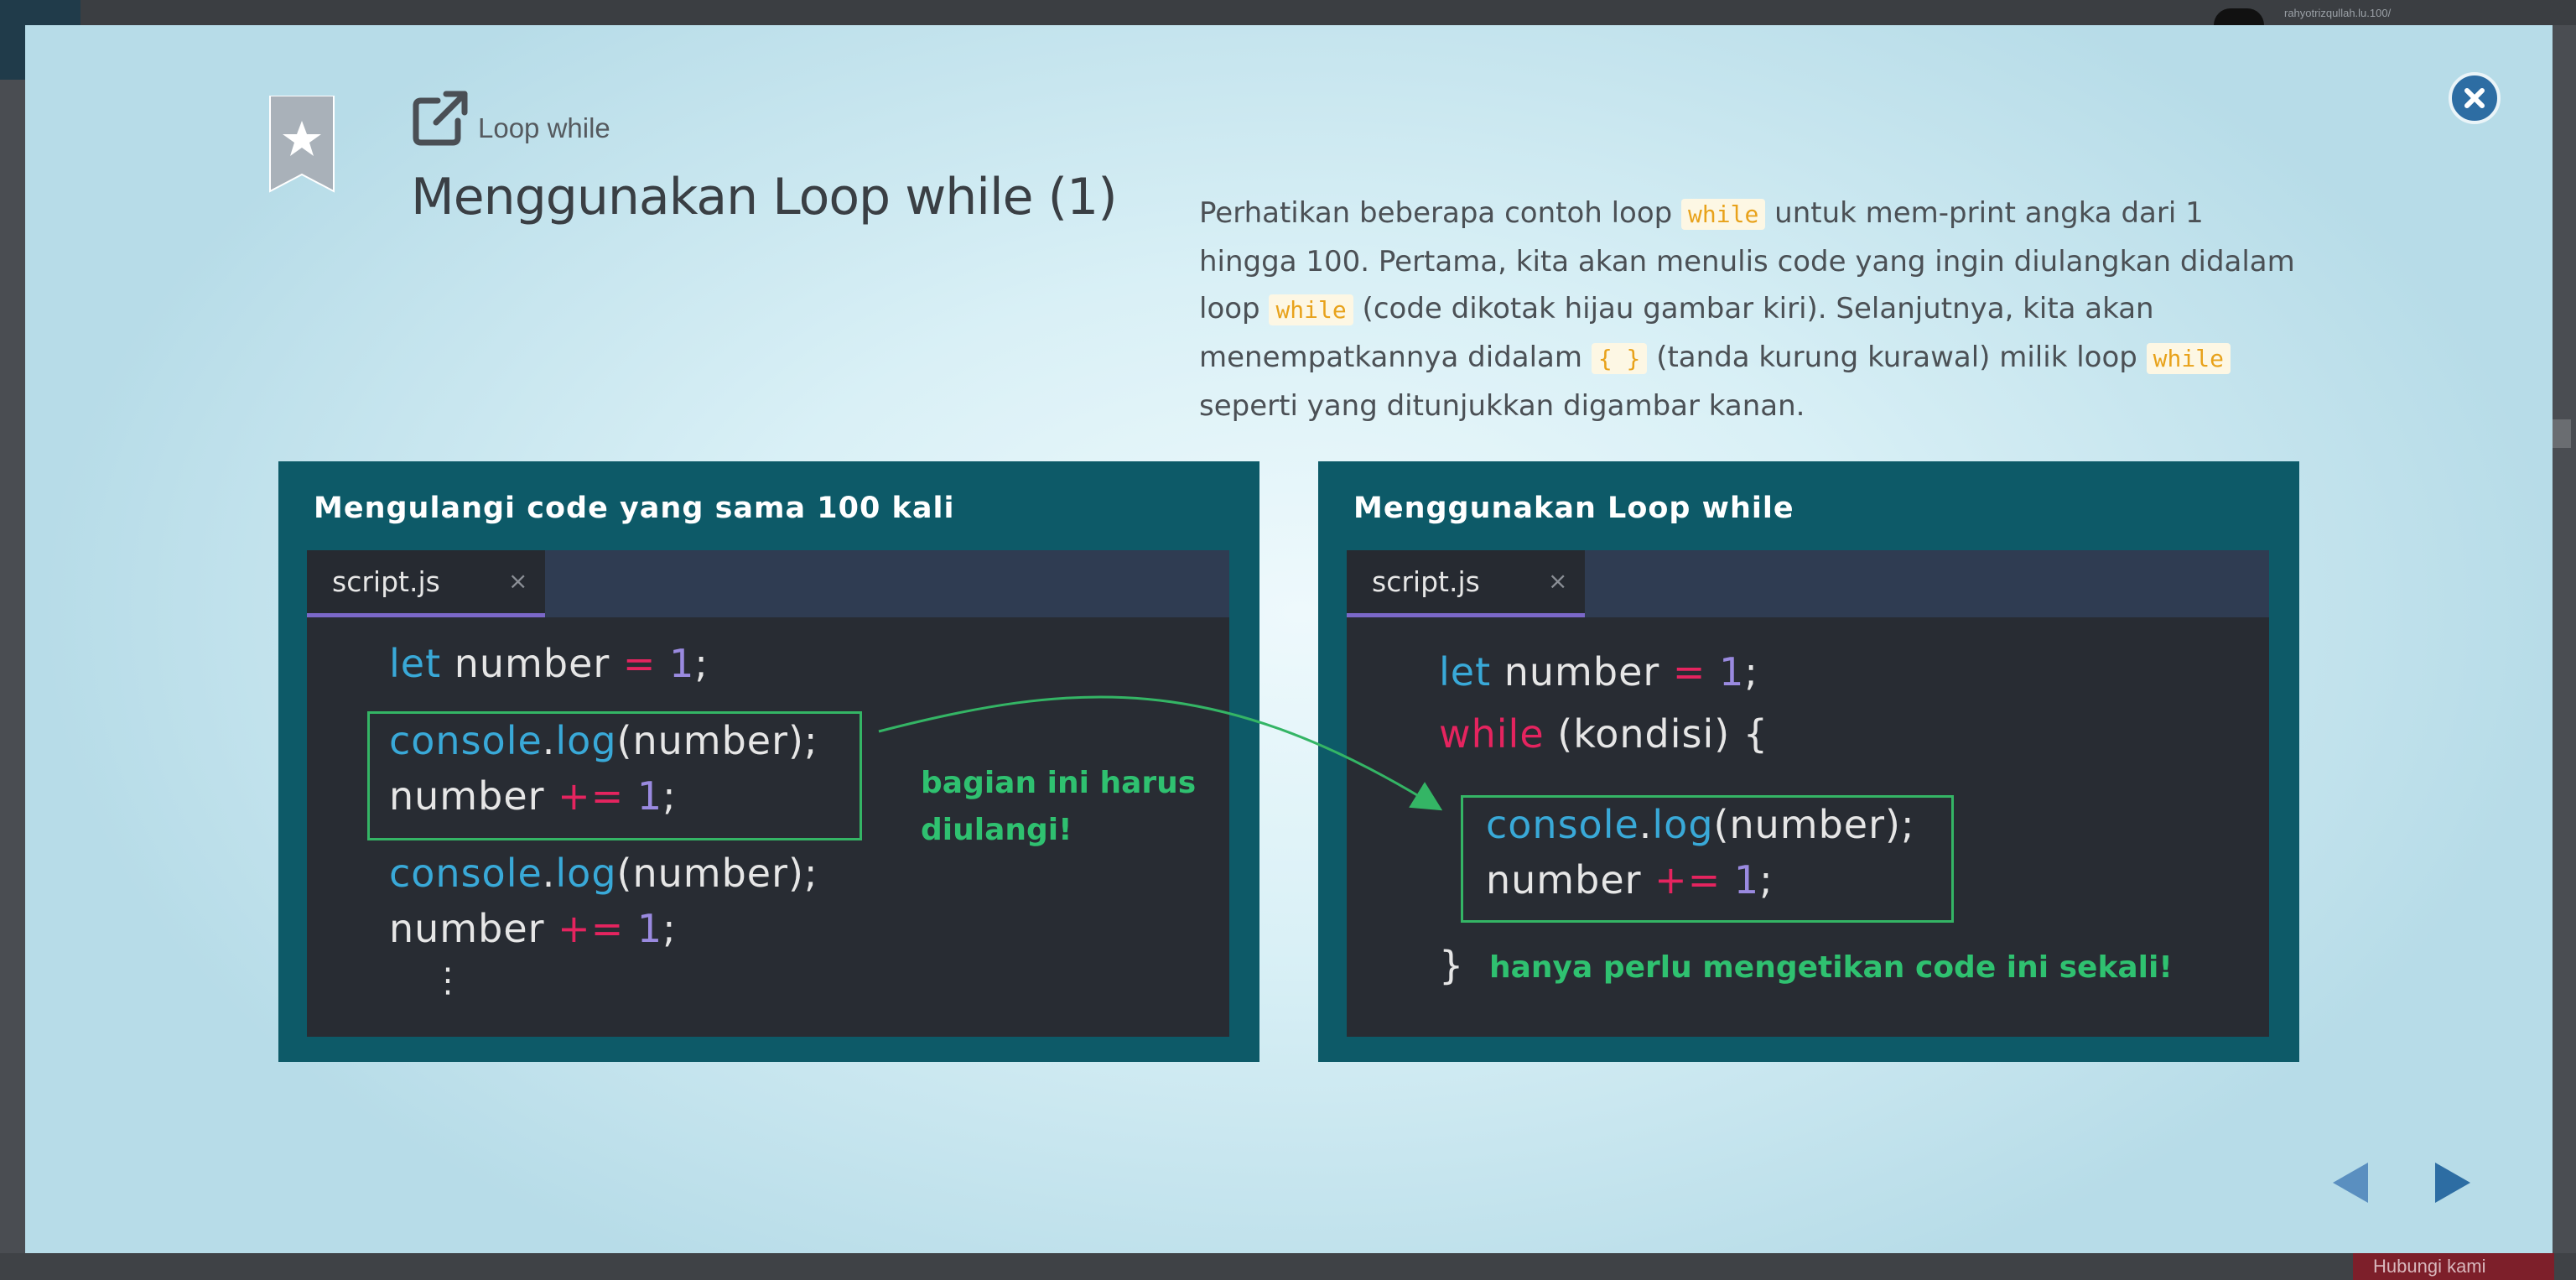 The height and width of the screenshot is (1280, 2576). What do you see at coordinates (1502, 406) in the screenshot?
I see `description-text: seperti yang ditunjukkan digambar kanan.` at bounding box center [1502, 406].